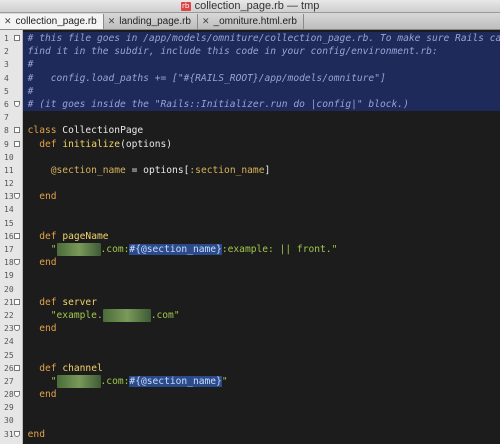 This screenshot has height=444, width=500. I want to click on string-literal: :example: || front.", so click(279, 249).